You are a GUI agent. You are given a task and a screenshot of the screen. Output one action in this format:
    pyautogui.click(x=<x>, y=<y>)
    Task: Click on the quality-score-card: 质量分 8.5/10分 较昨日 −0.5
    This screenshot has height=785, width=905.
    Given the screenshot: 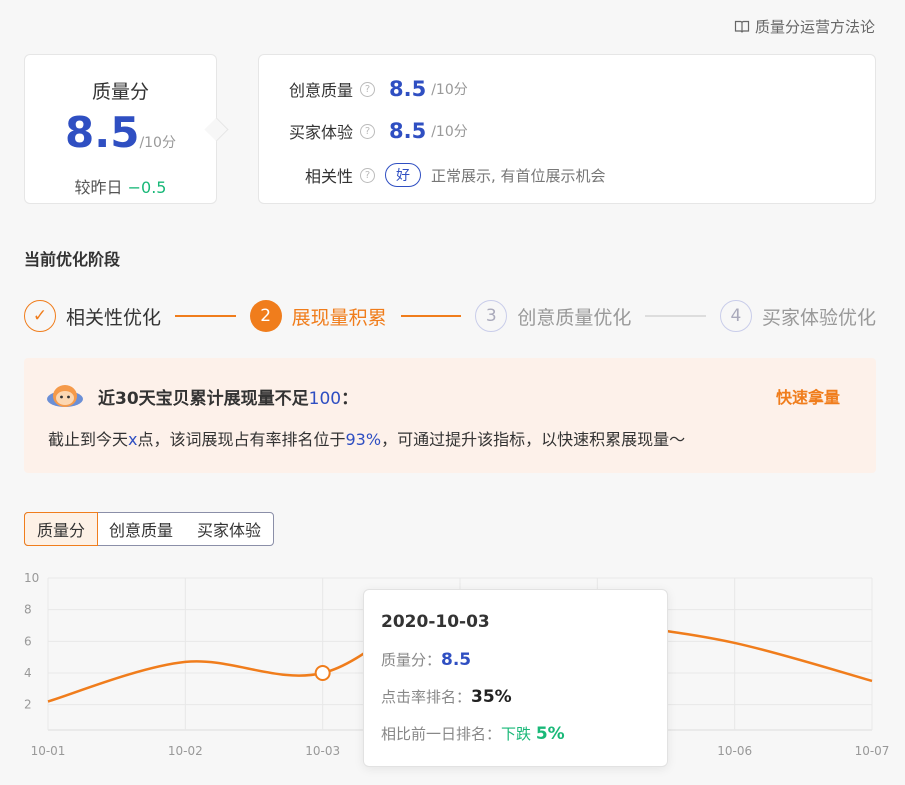 What is the action you would take?
    pyautogui.click(x=120, y=129)
    